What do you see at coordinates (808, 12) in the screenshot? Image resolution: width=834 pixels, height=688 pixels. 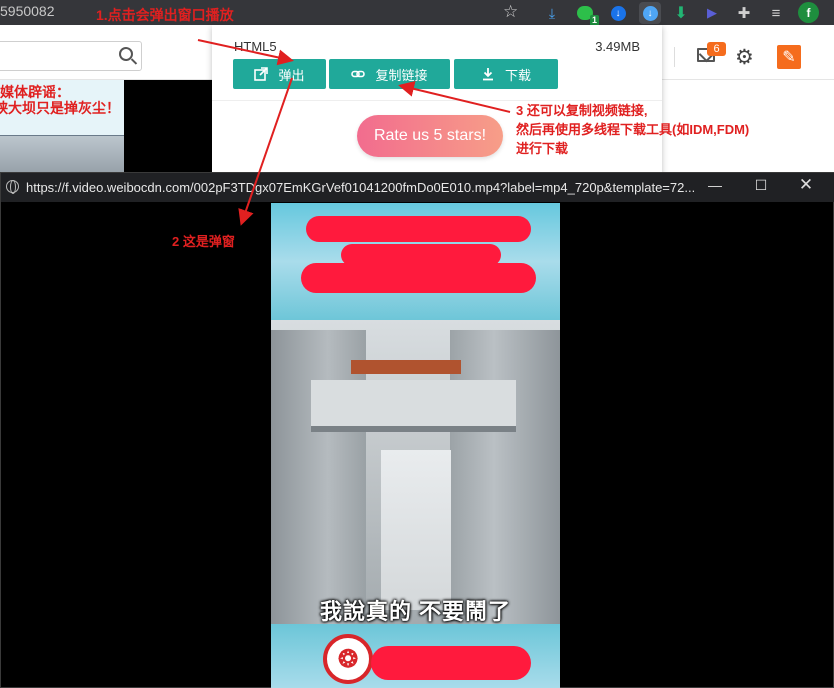 I see `profile-avatar: f` at bounding box center [808, 12].